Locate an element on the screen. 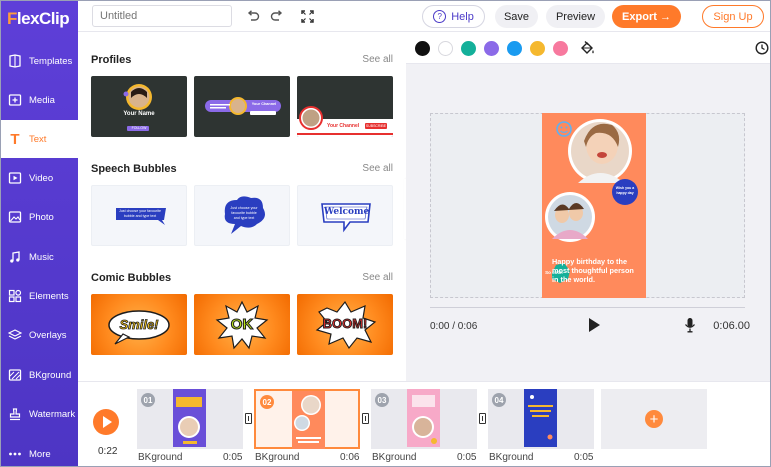 Image resolution: width=771 pixels, height=467 pixels. overlays-icon is located at coordinates (15, 335).